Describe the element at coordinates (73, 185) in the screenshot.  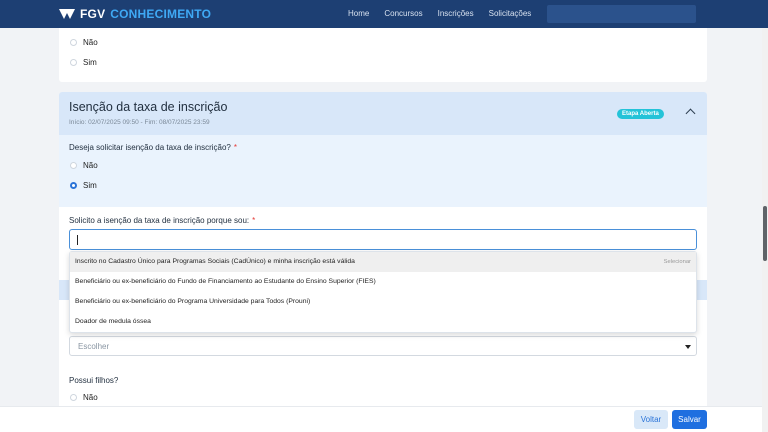
I see `radio-checked-icon` at that location.